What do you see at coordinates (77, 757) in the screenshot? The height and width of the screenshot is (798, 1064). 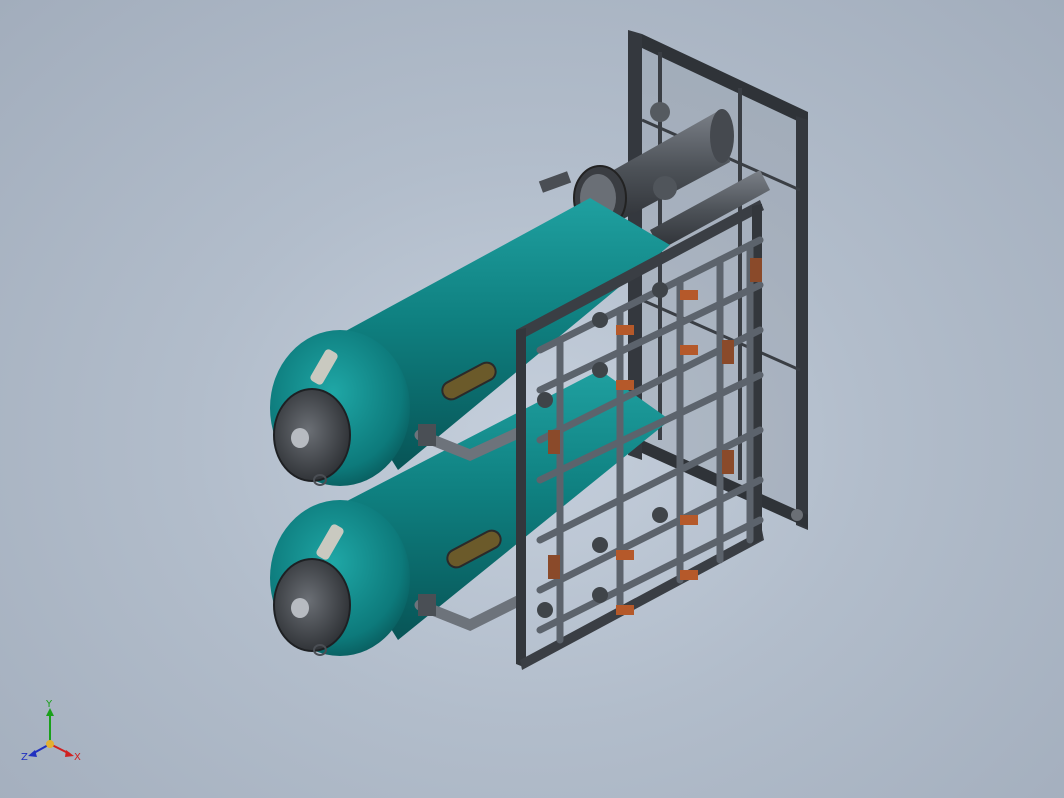 I see `x-axis-label: X` at bounding box center [77, 757].